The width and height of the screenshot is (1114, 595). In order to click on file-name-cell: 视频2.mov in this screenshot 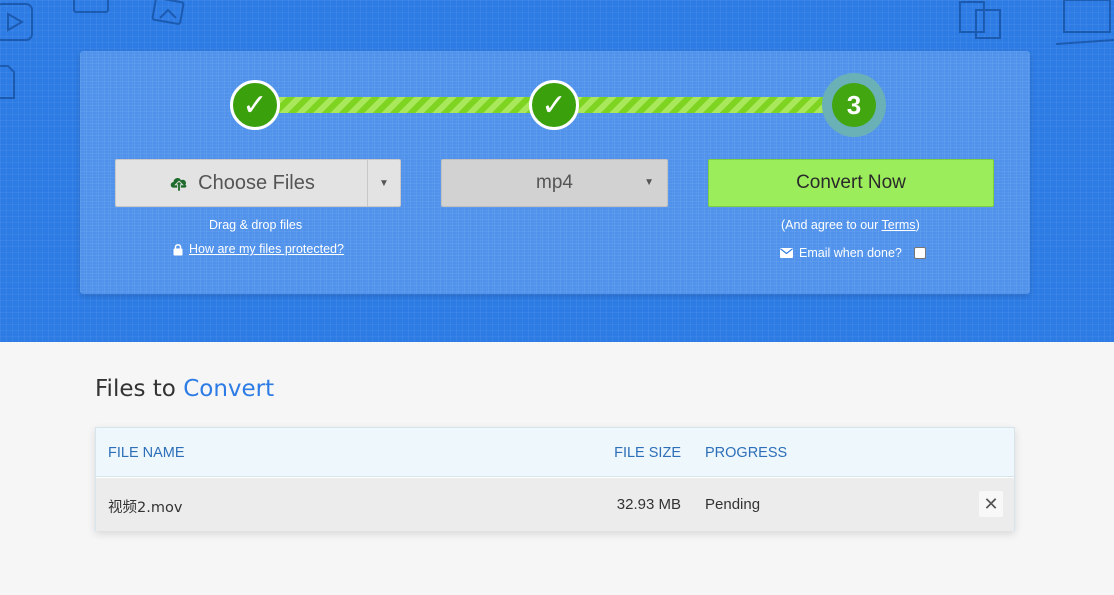, I will do `click(145, 508)`.